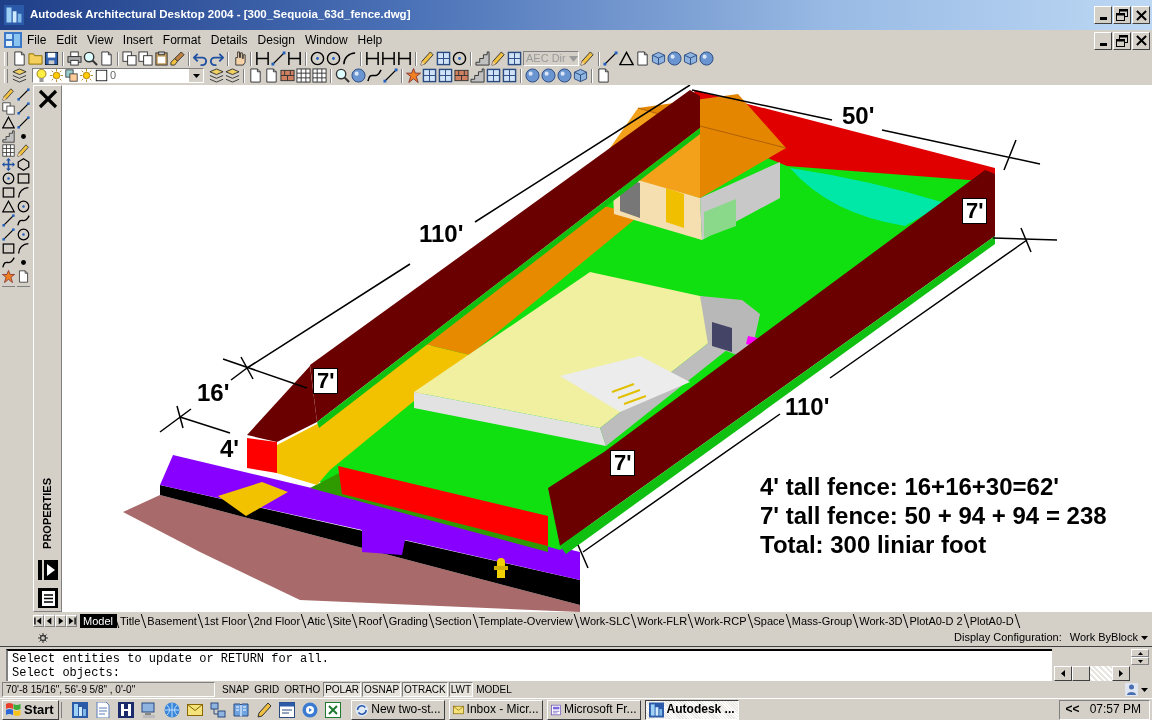 The height and width of the screenshot is (720, 1152). Describe the element at coordinates (881, 621) in the screenshot. I see `layout-tab: Work-3D` at that location.